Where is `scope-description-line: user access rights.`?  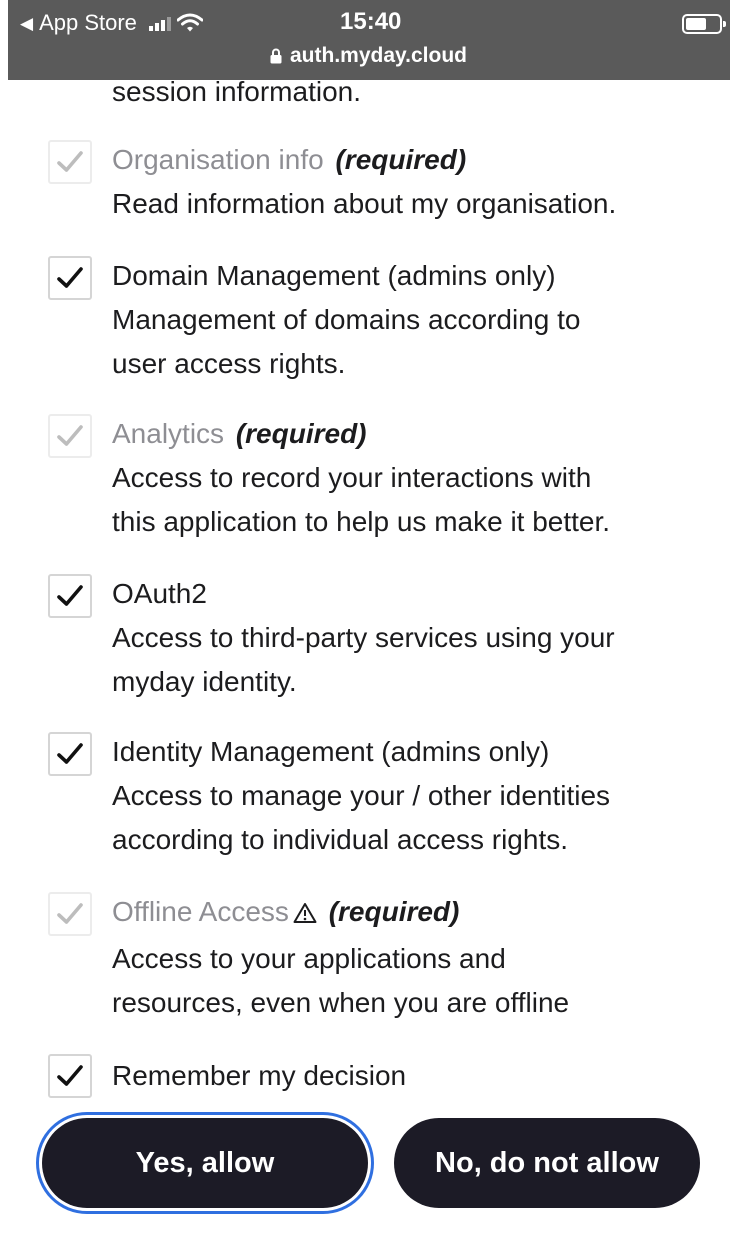 scope-description-line: user access rights. is located at coordinates (229, 363).